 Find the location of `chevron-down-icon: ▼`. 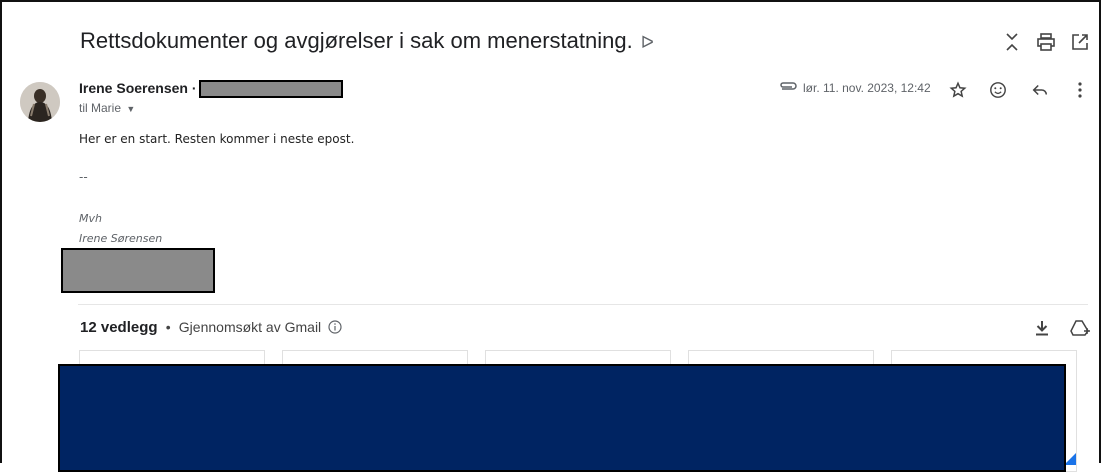

chevron-down-icon: ▼ is located at coordinates (130, 109).